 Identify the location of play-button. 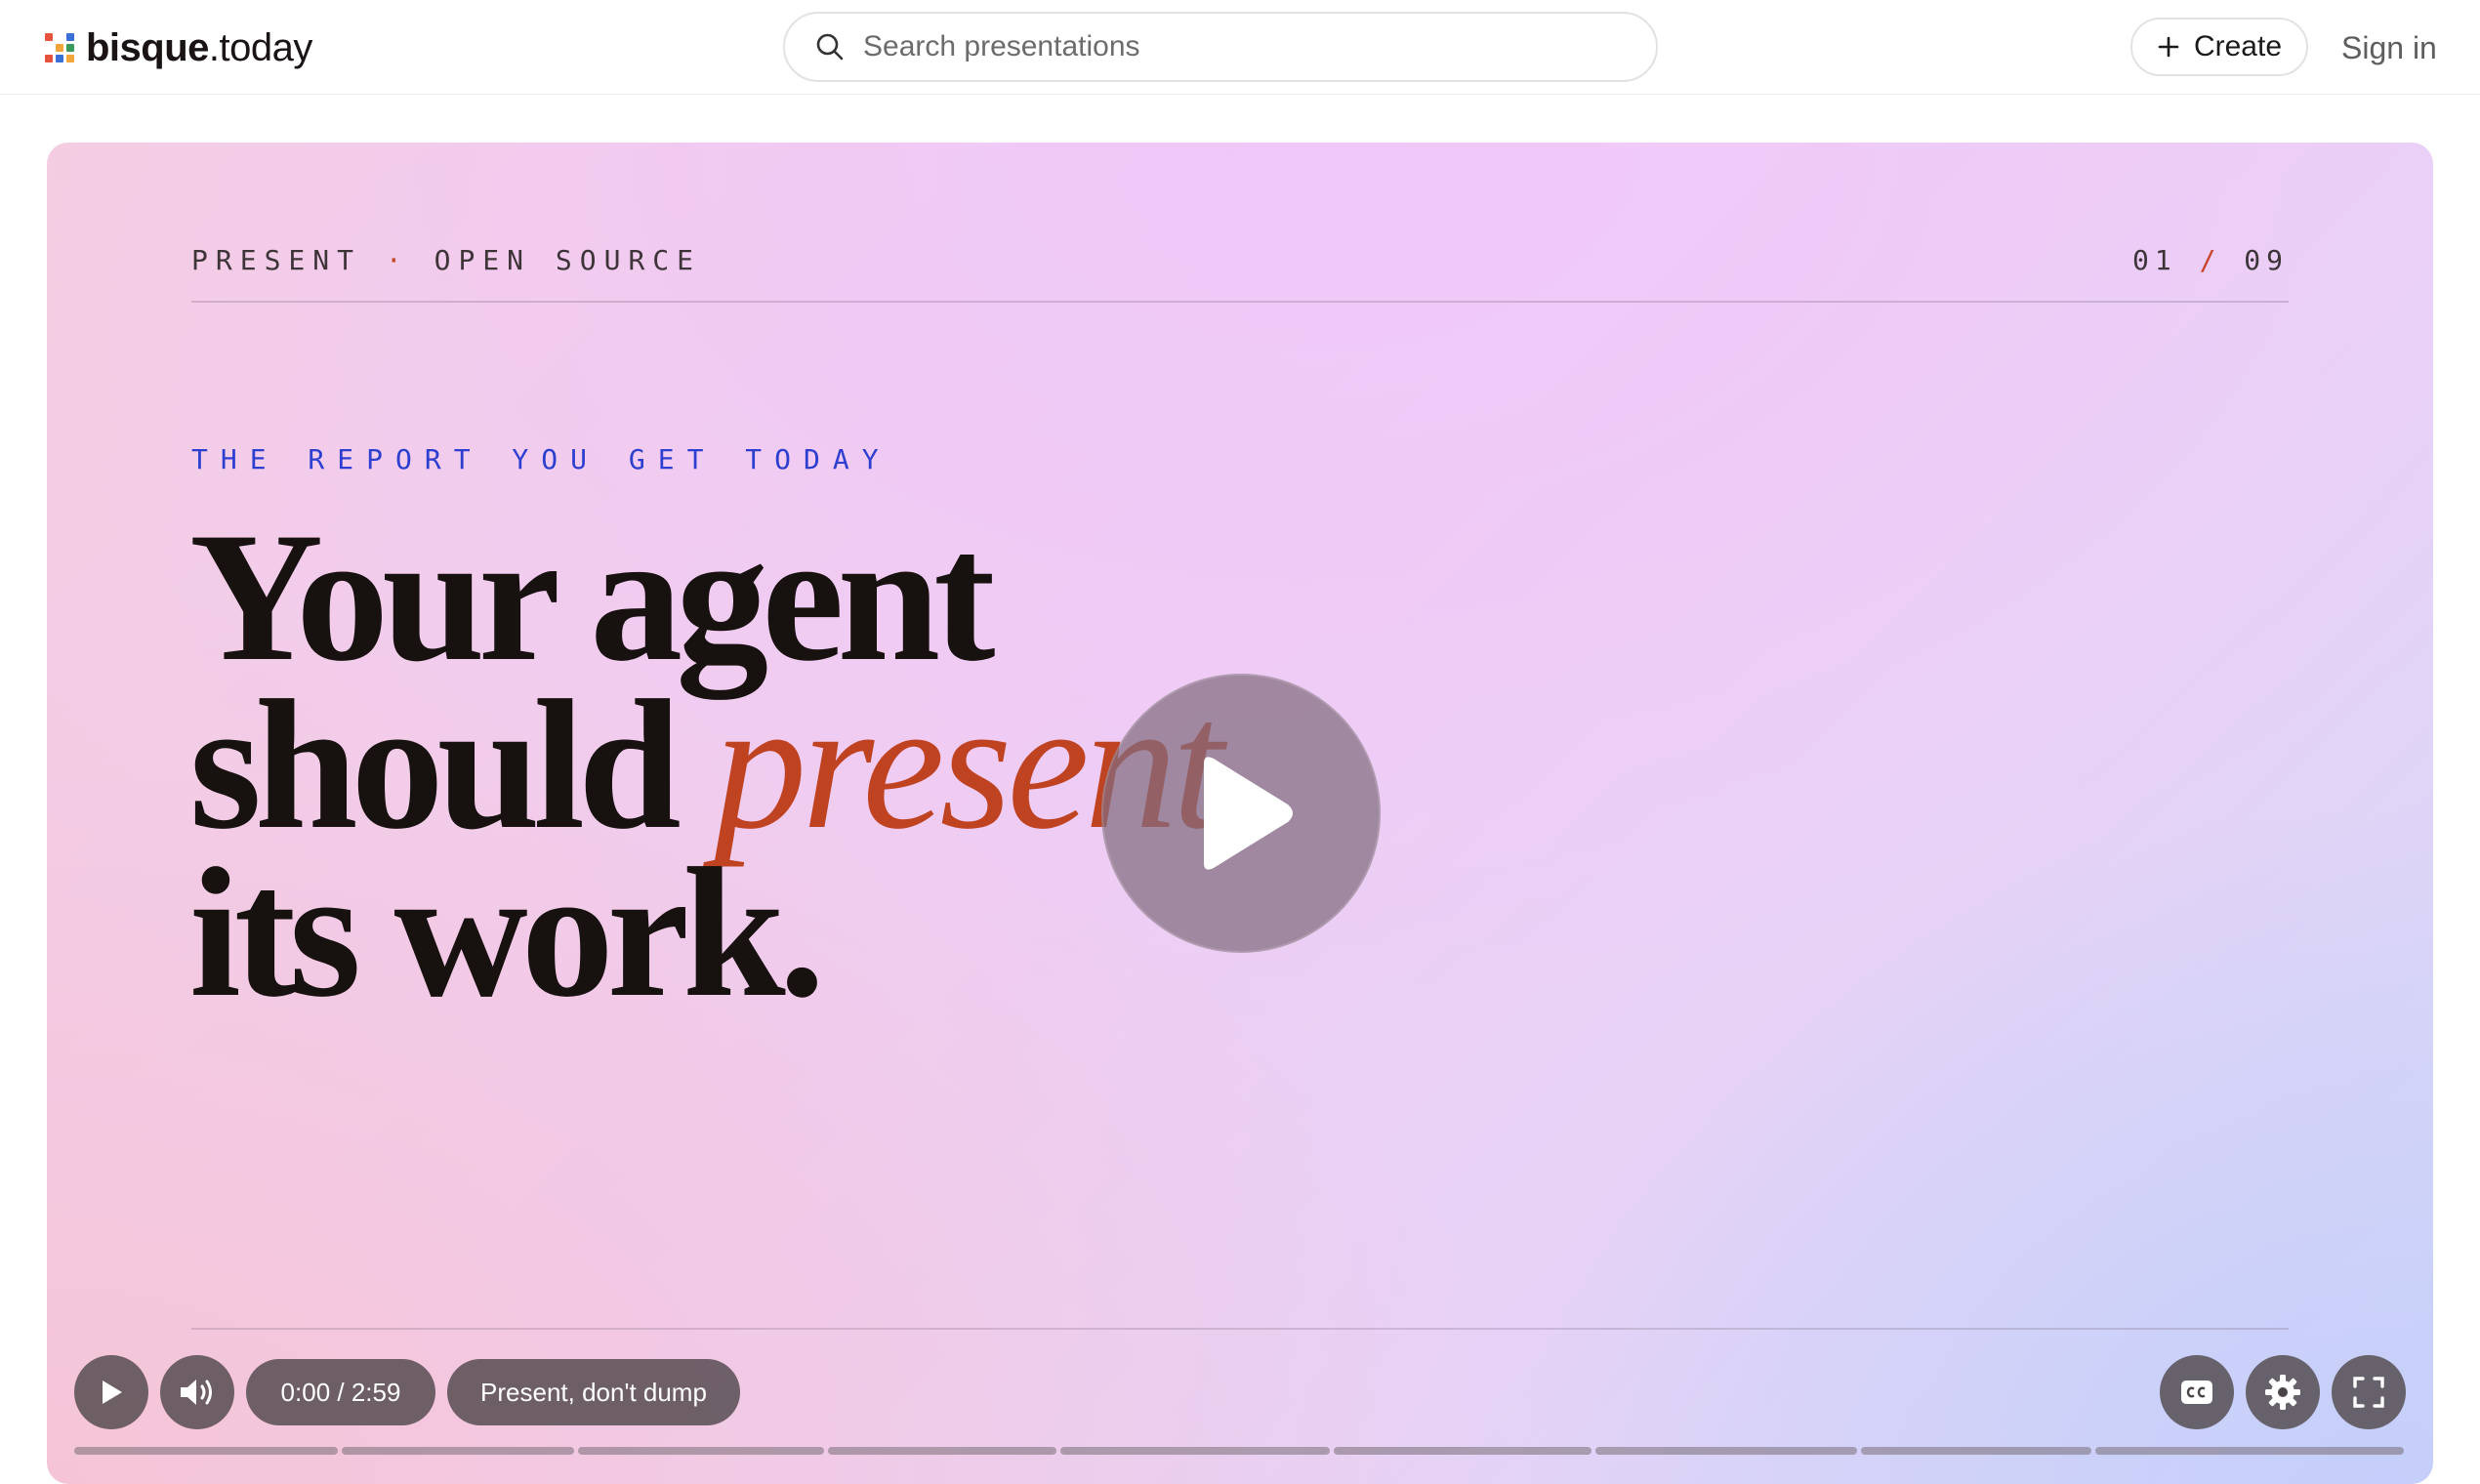
(111, 1392).